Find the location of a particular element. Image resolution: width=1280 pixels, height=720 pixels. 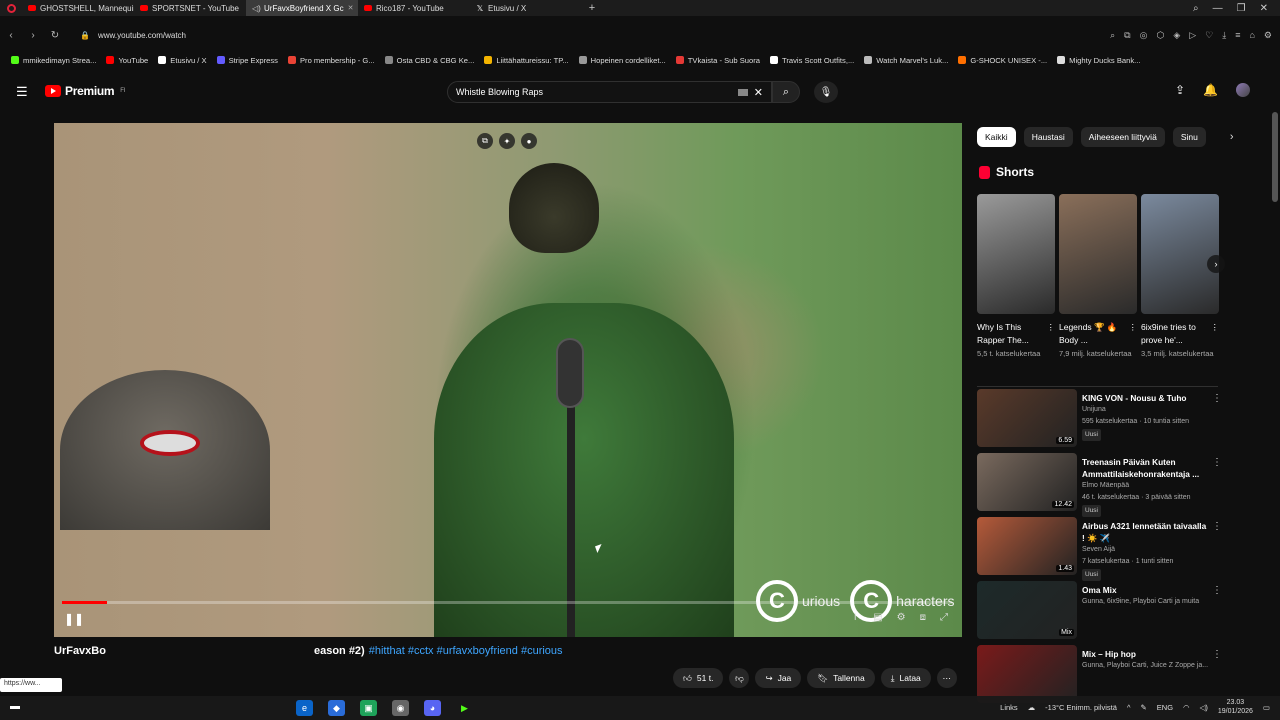

edge-icon: e is located at coordinates (304, 708).